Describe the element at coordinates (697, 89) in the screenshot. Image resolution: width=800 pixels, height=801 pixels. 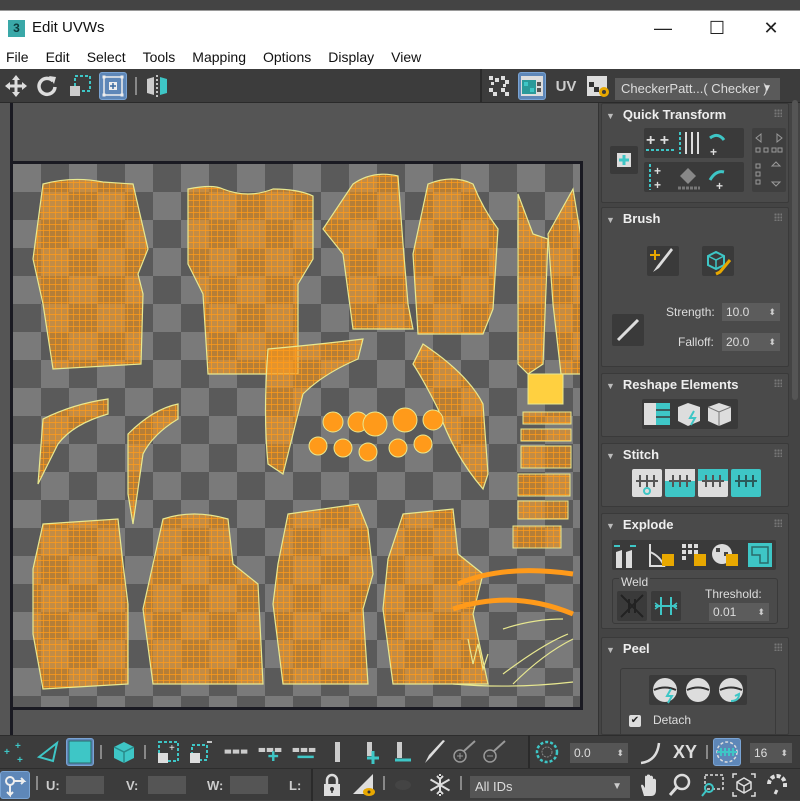
I see `texture-dropdown: CheckerPatt...( Checker ) ▼` at that location.